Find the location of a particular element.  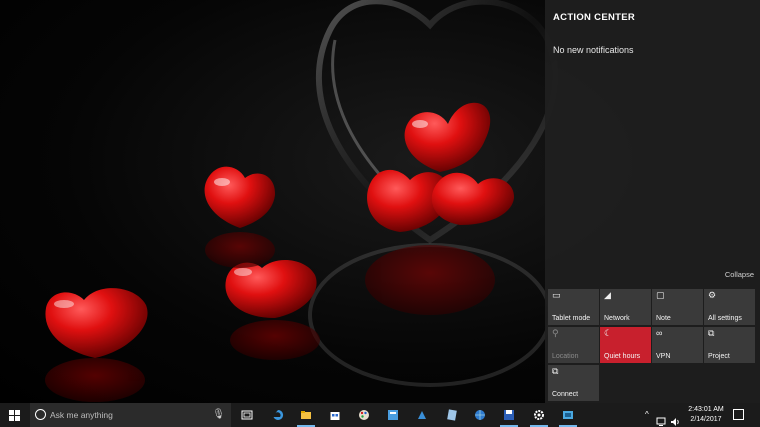

tile-note: ▢ Note is located at coordinates (677, 307).